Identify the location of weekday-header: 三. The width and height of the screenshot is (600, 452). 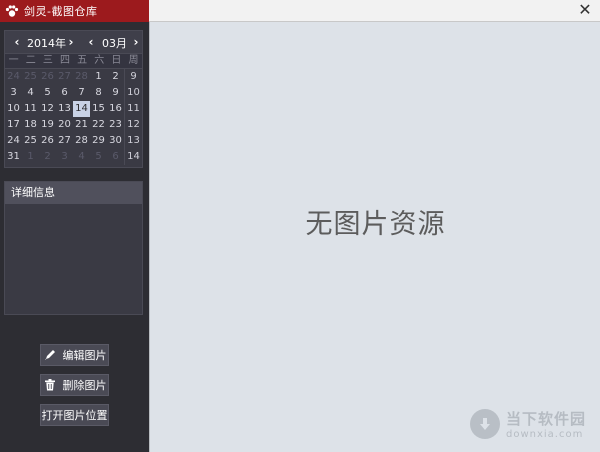
(47, 60).